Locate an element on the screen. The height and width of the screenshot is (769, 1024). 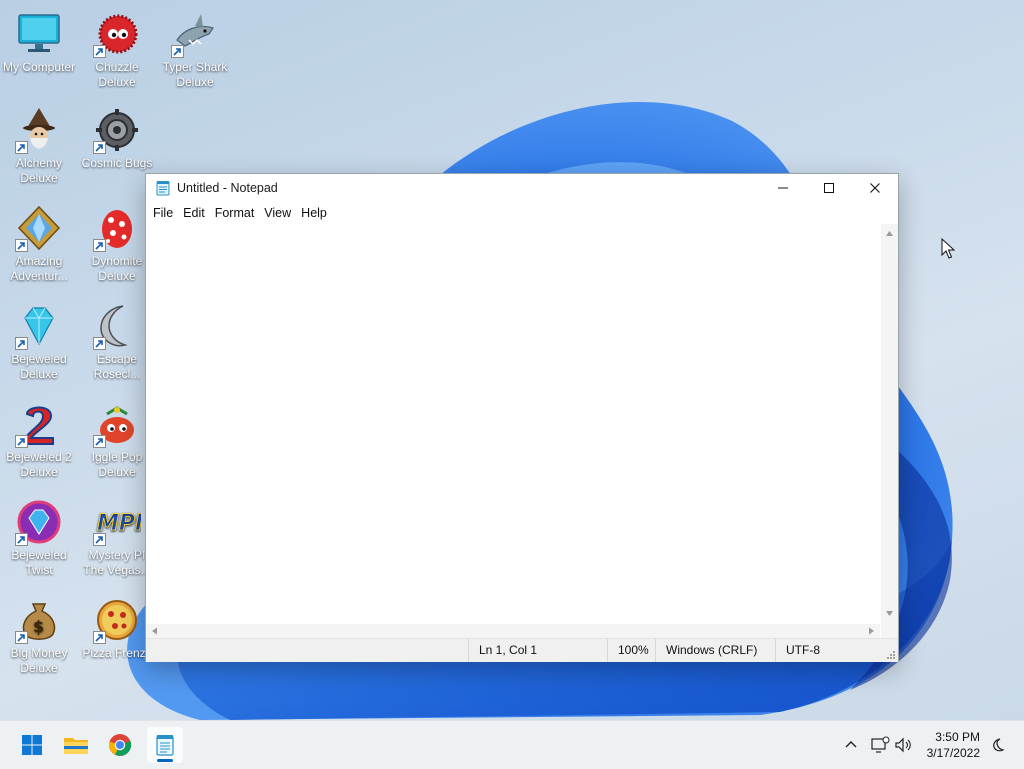
taskbar-clock: 3:50 PM 3/17/2022 is located at coordinates (953, 745).